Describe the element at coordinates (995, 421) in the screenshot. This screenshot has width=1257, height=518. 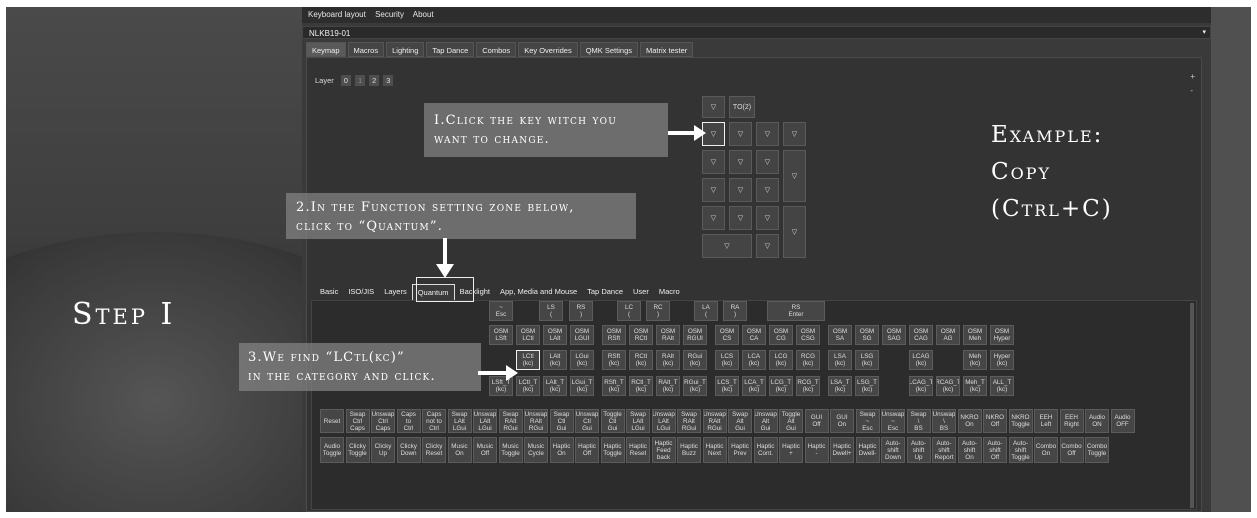
I see `quantum-key: NKRO Off` at that location.